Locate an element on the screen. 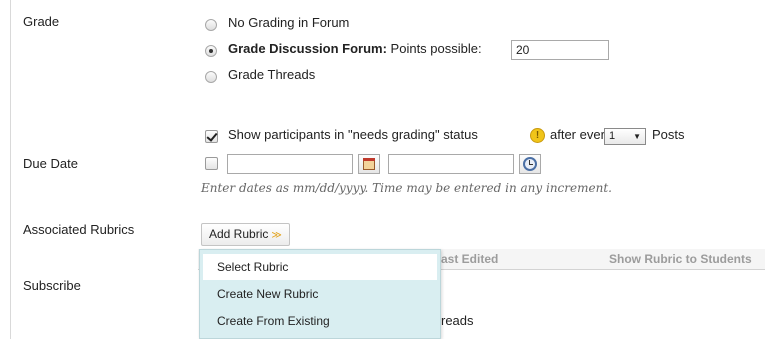 This screenshot has width=765, height=339. column-last-edited: ast Edited is located at coordinates (469, 259).